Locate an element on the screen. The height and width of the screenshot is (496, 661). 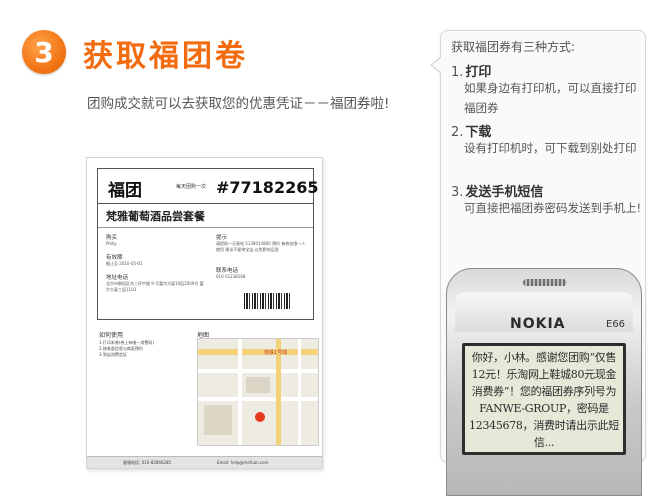
voucher-contact-value: 010-51238168 is located at coordinates (231, 276).